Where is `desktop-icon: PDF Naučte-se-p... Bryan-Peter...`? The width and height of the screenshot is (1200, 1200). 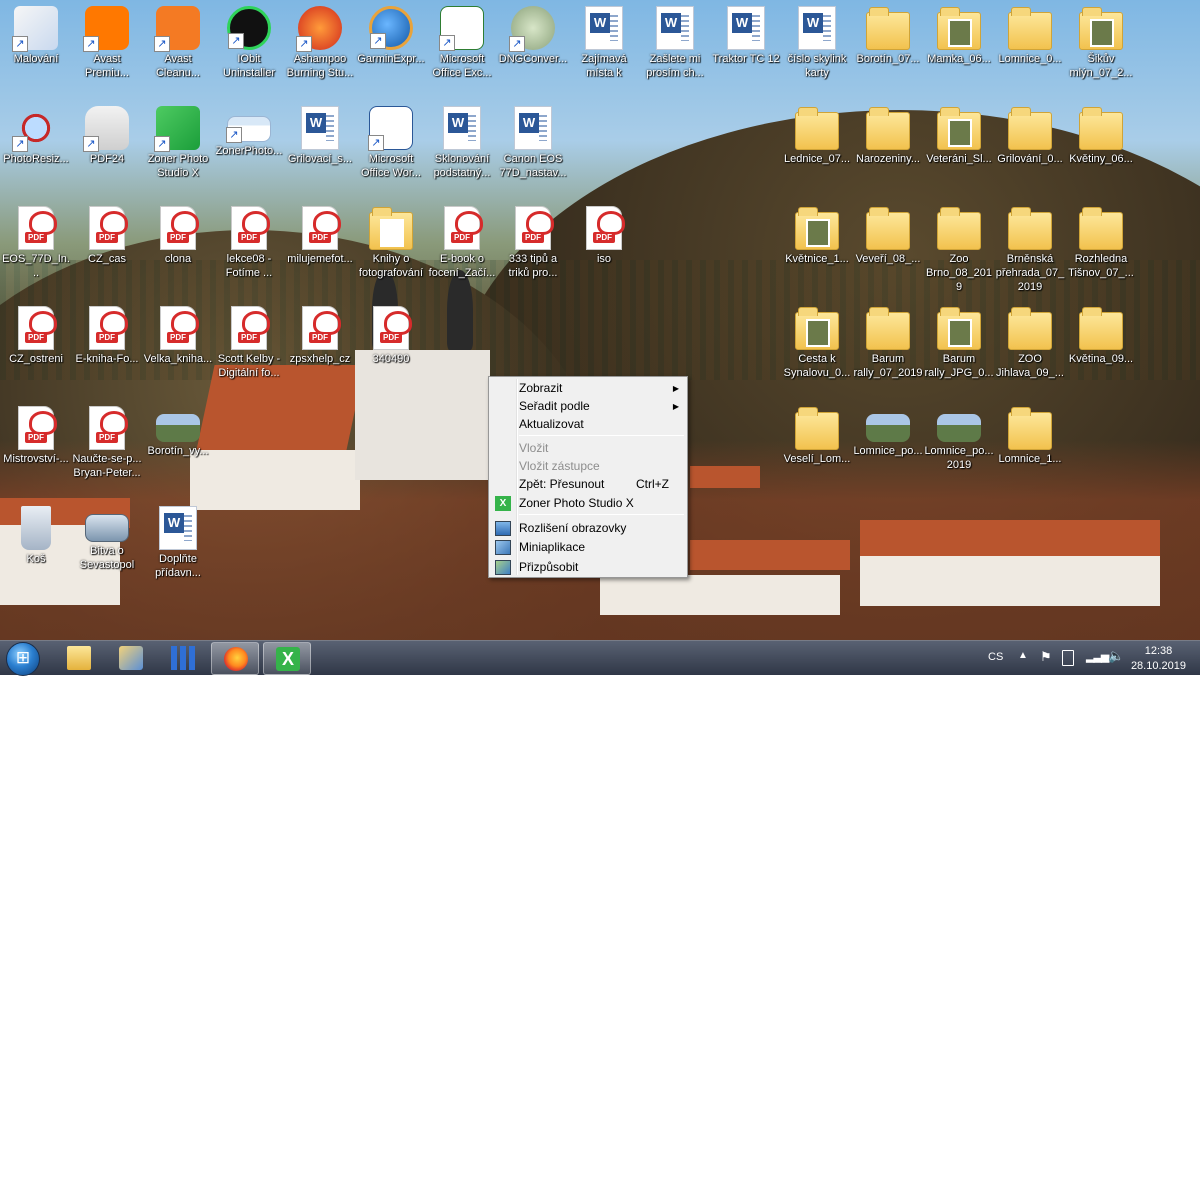
desktop-icon: PDF Naučte-se-p... Bryan-Peter... is located at coordinates (107, 440).